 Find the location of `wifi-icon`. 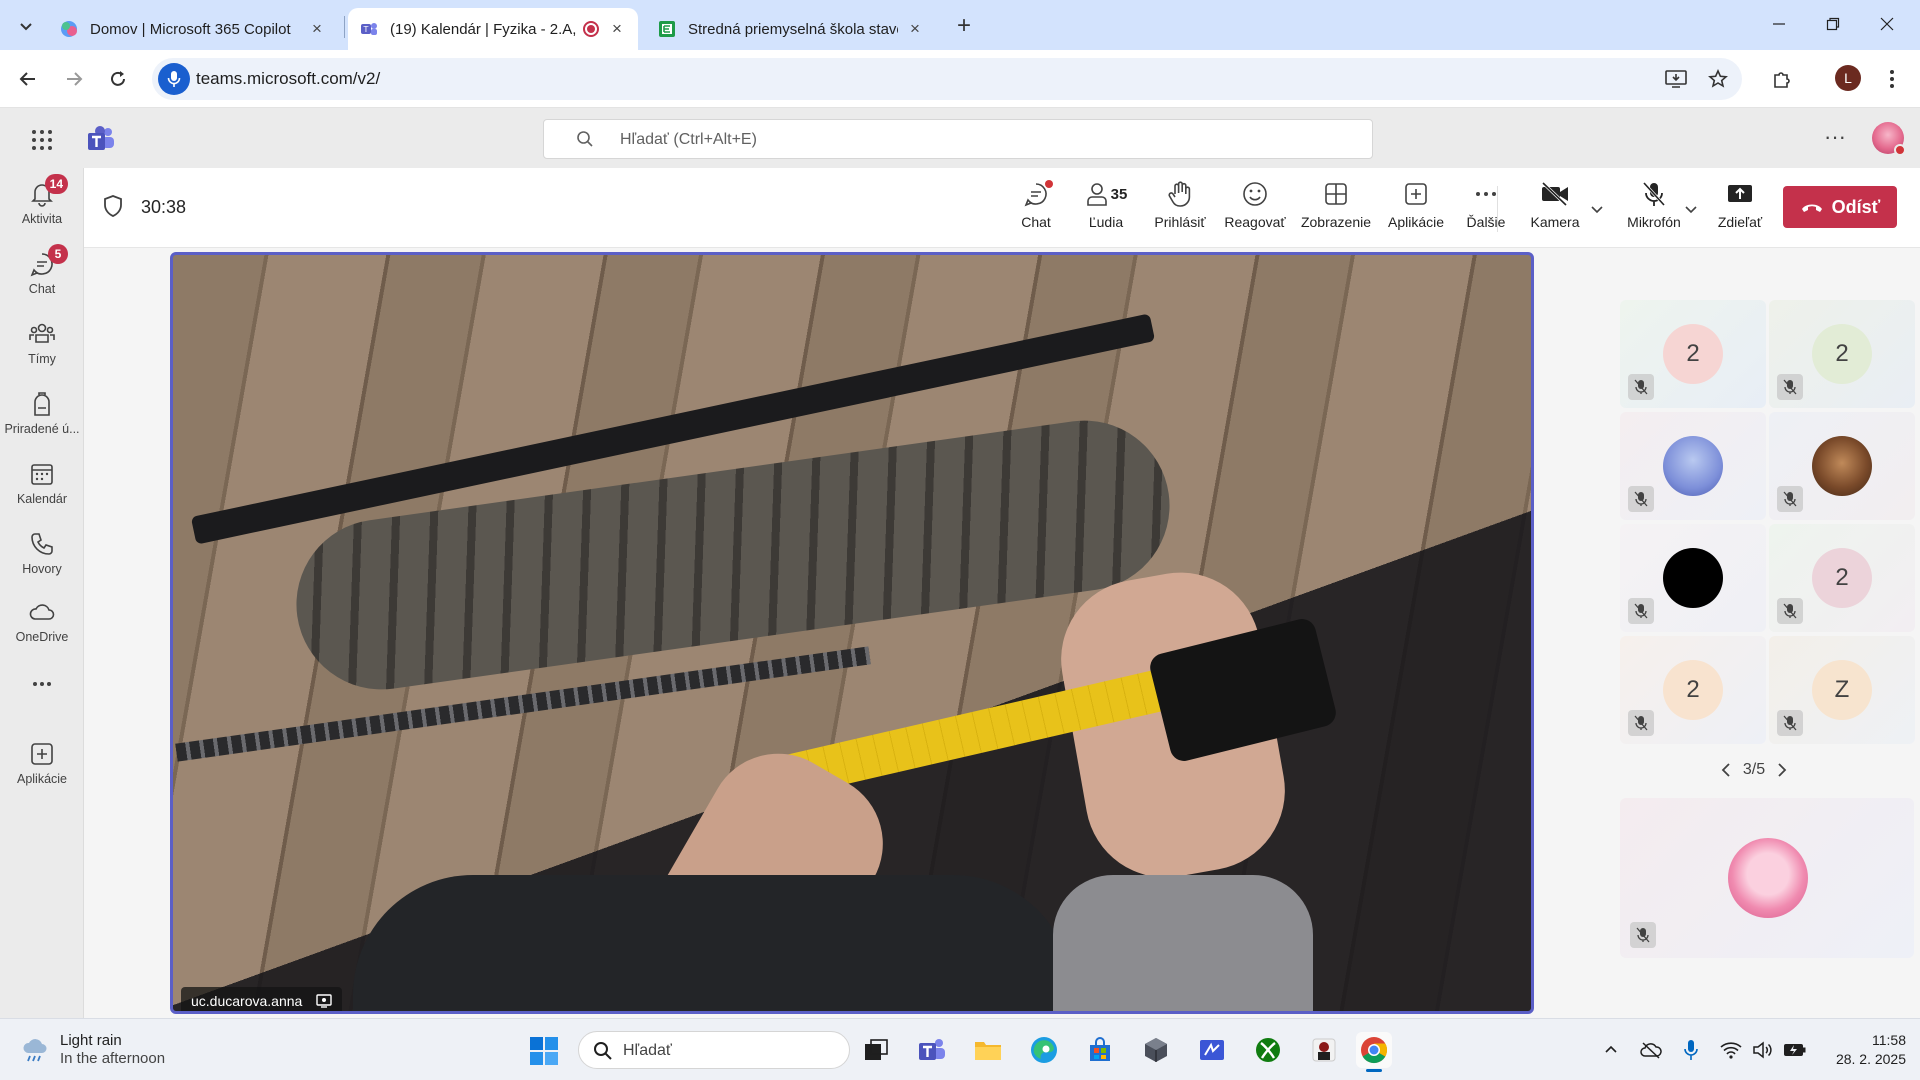

wifi-icon is located at coordinates (1731, 1050).